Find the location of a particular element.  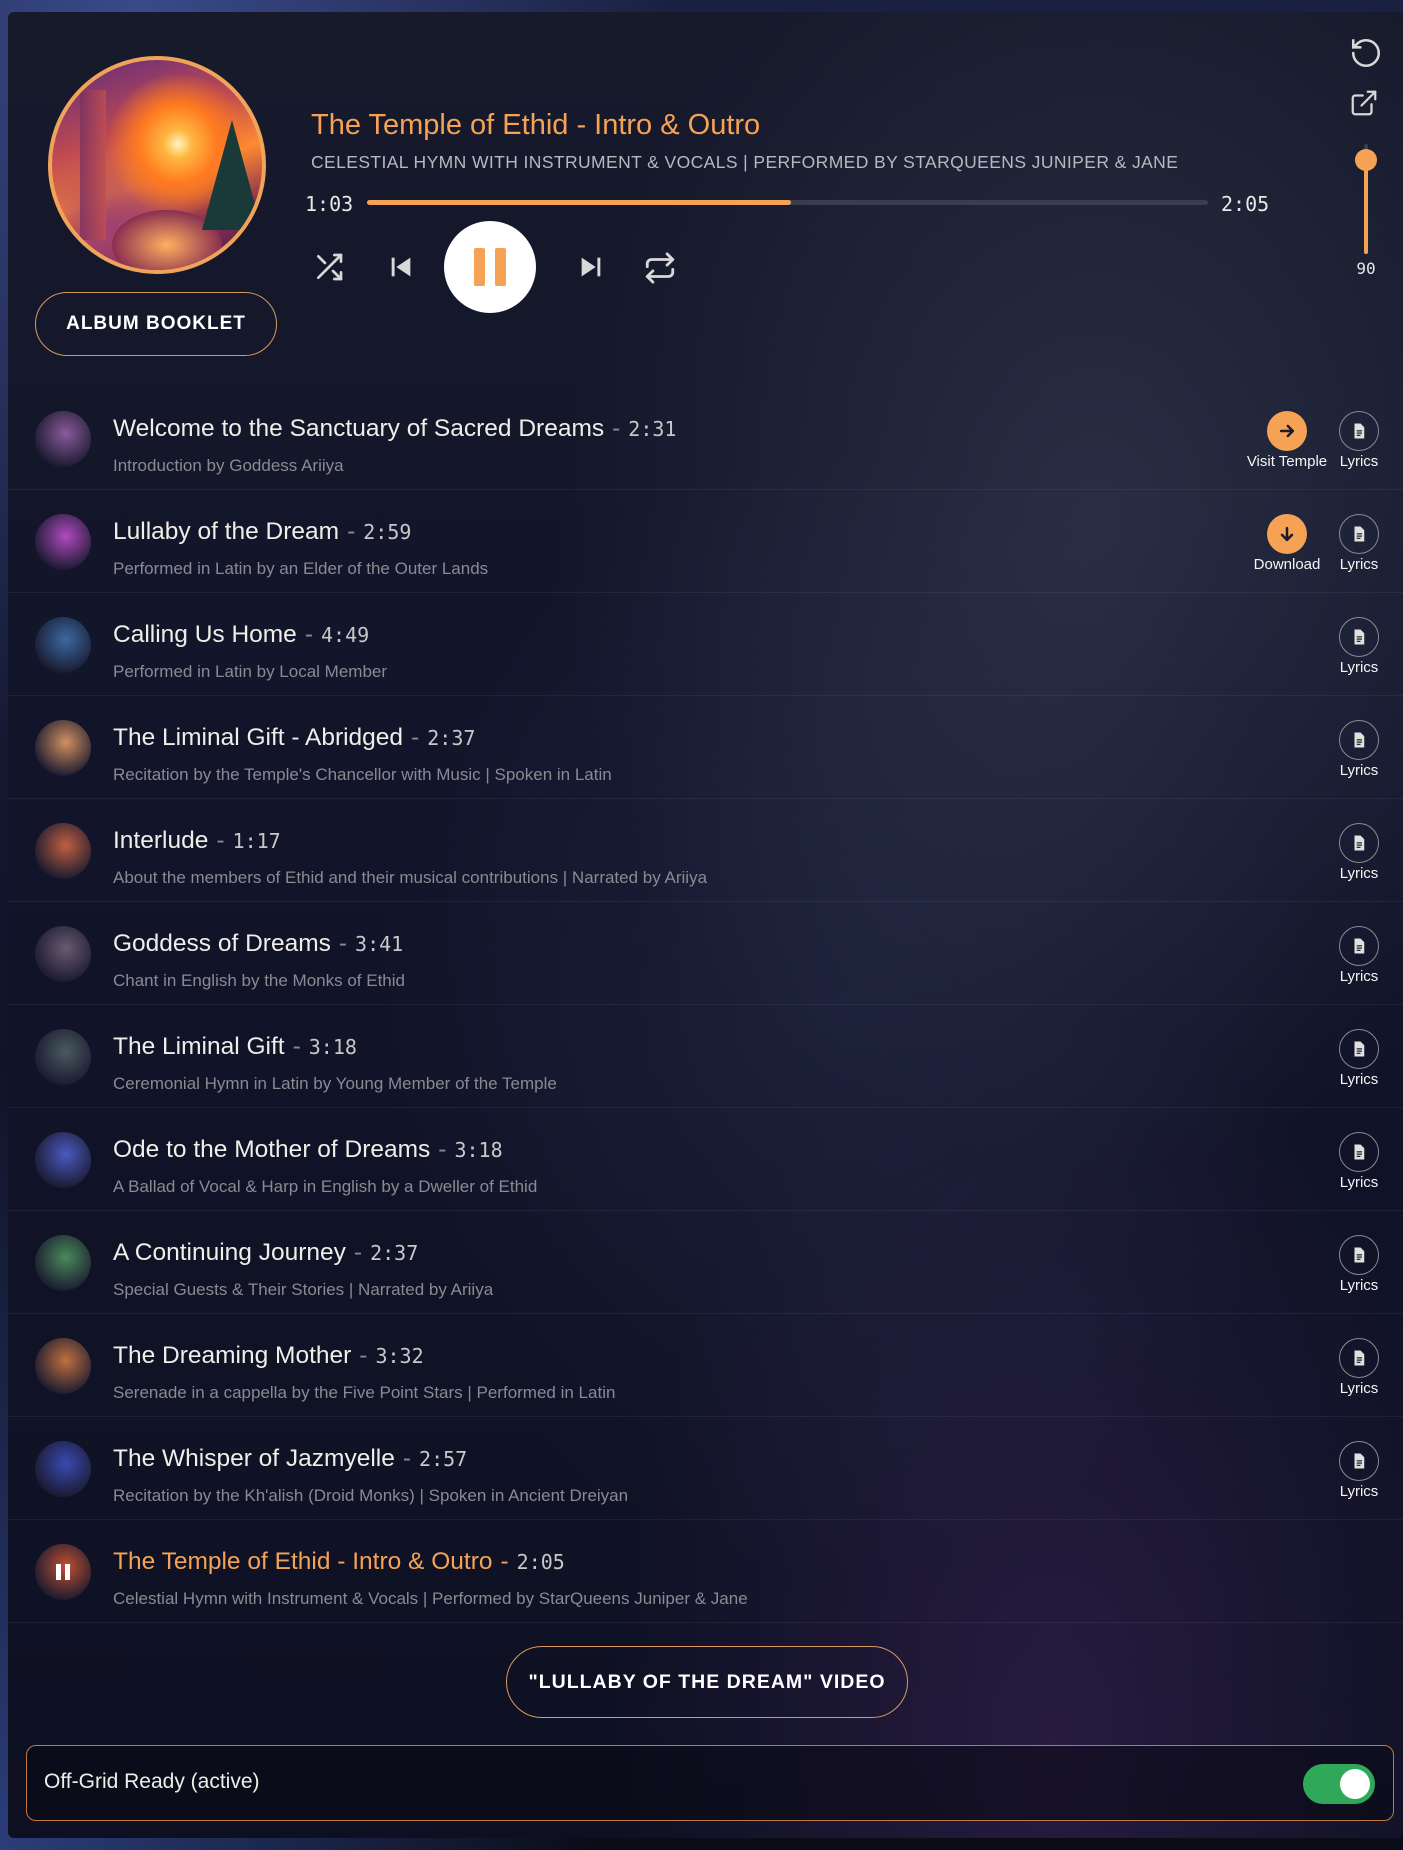

download-button: Download is located at coordinates (1287, 543).